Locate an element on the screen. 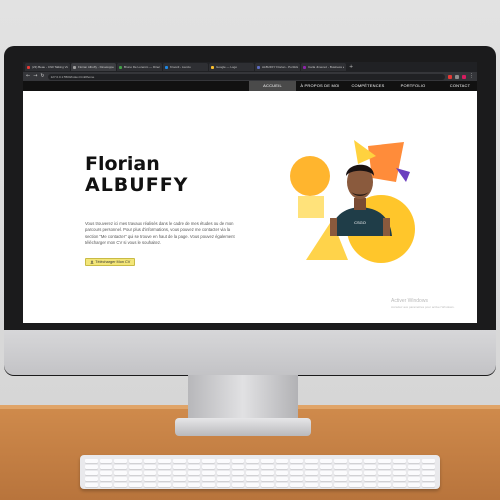  forward-arrow-icon: → is located at coordinates (35, 76).